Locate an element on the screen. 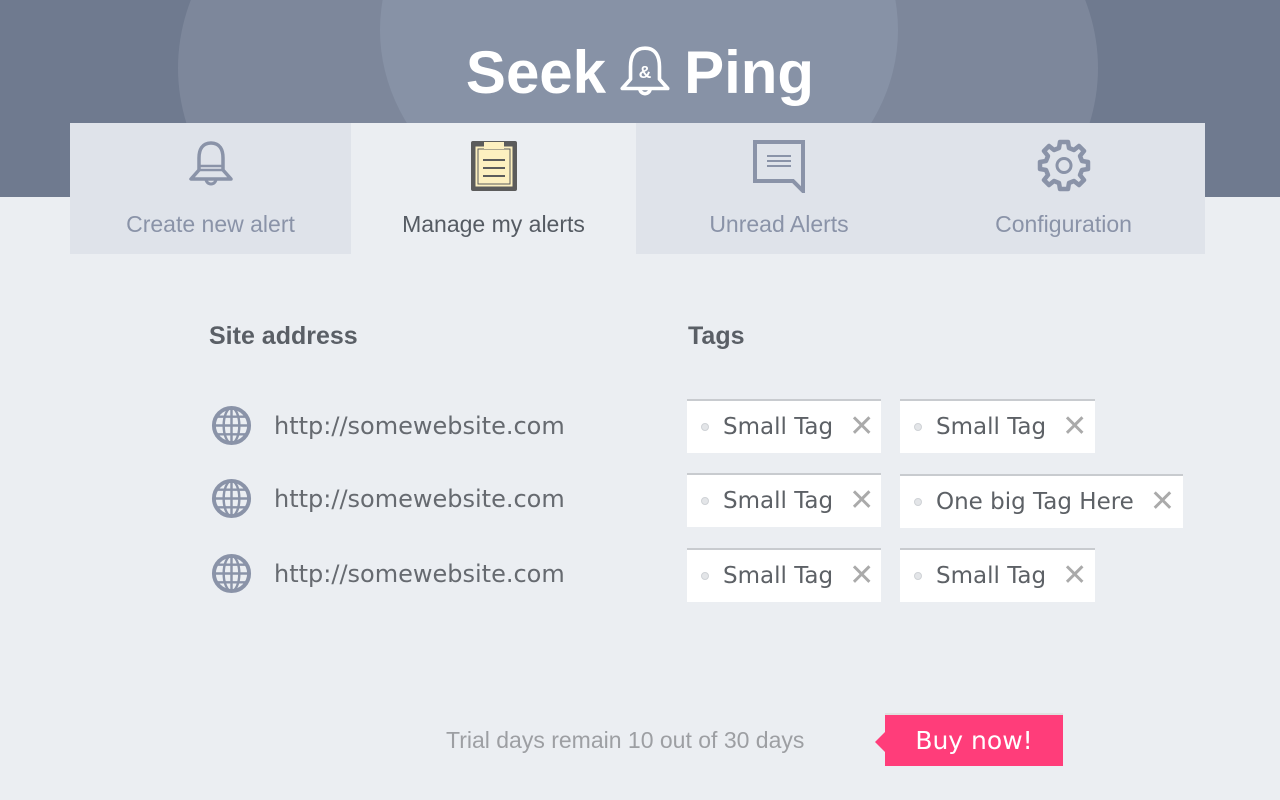 Image resolution: width=1280 pixels, height=800 pixels. tab-label: Manage my alerts is located at coordinates (493, 224).